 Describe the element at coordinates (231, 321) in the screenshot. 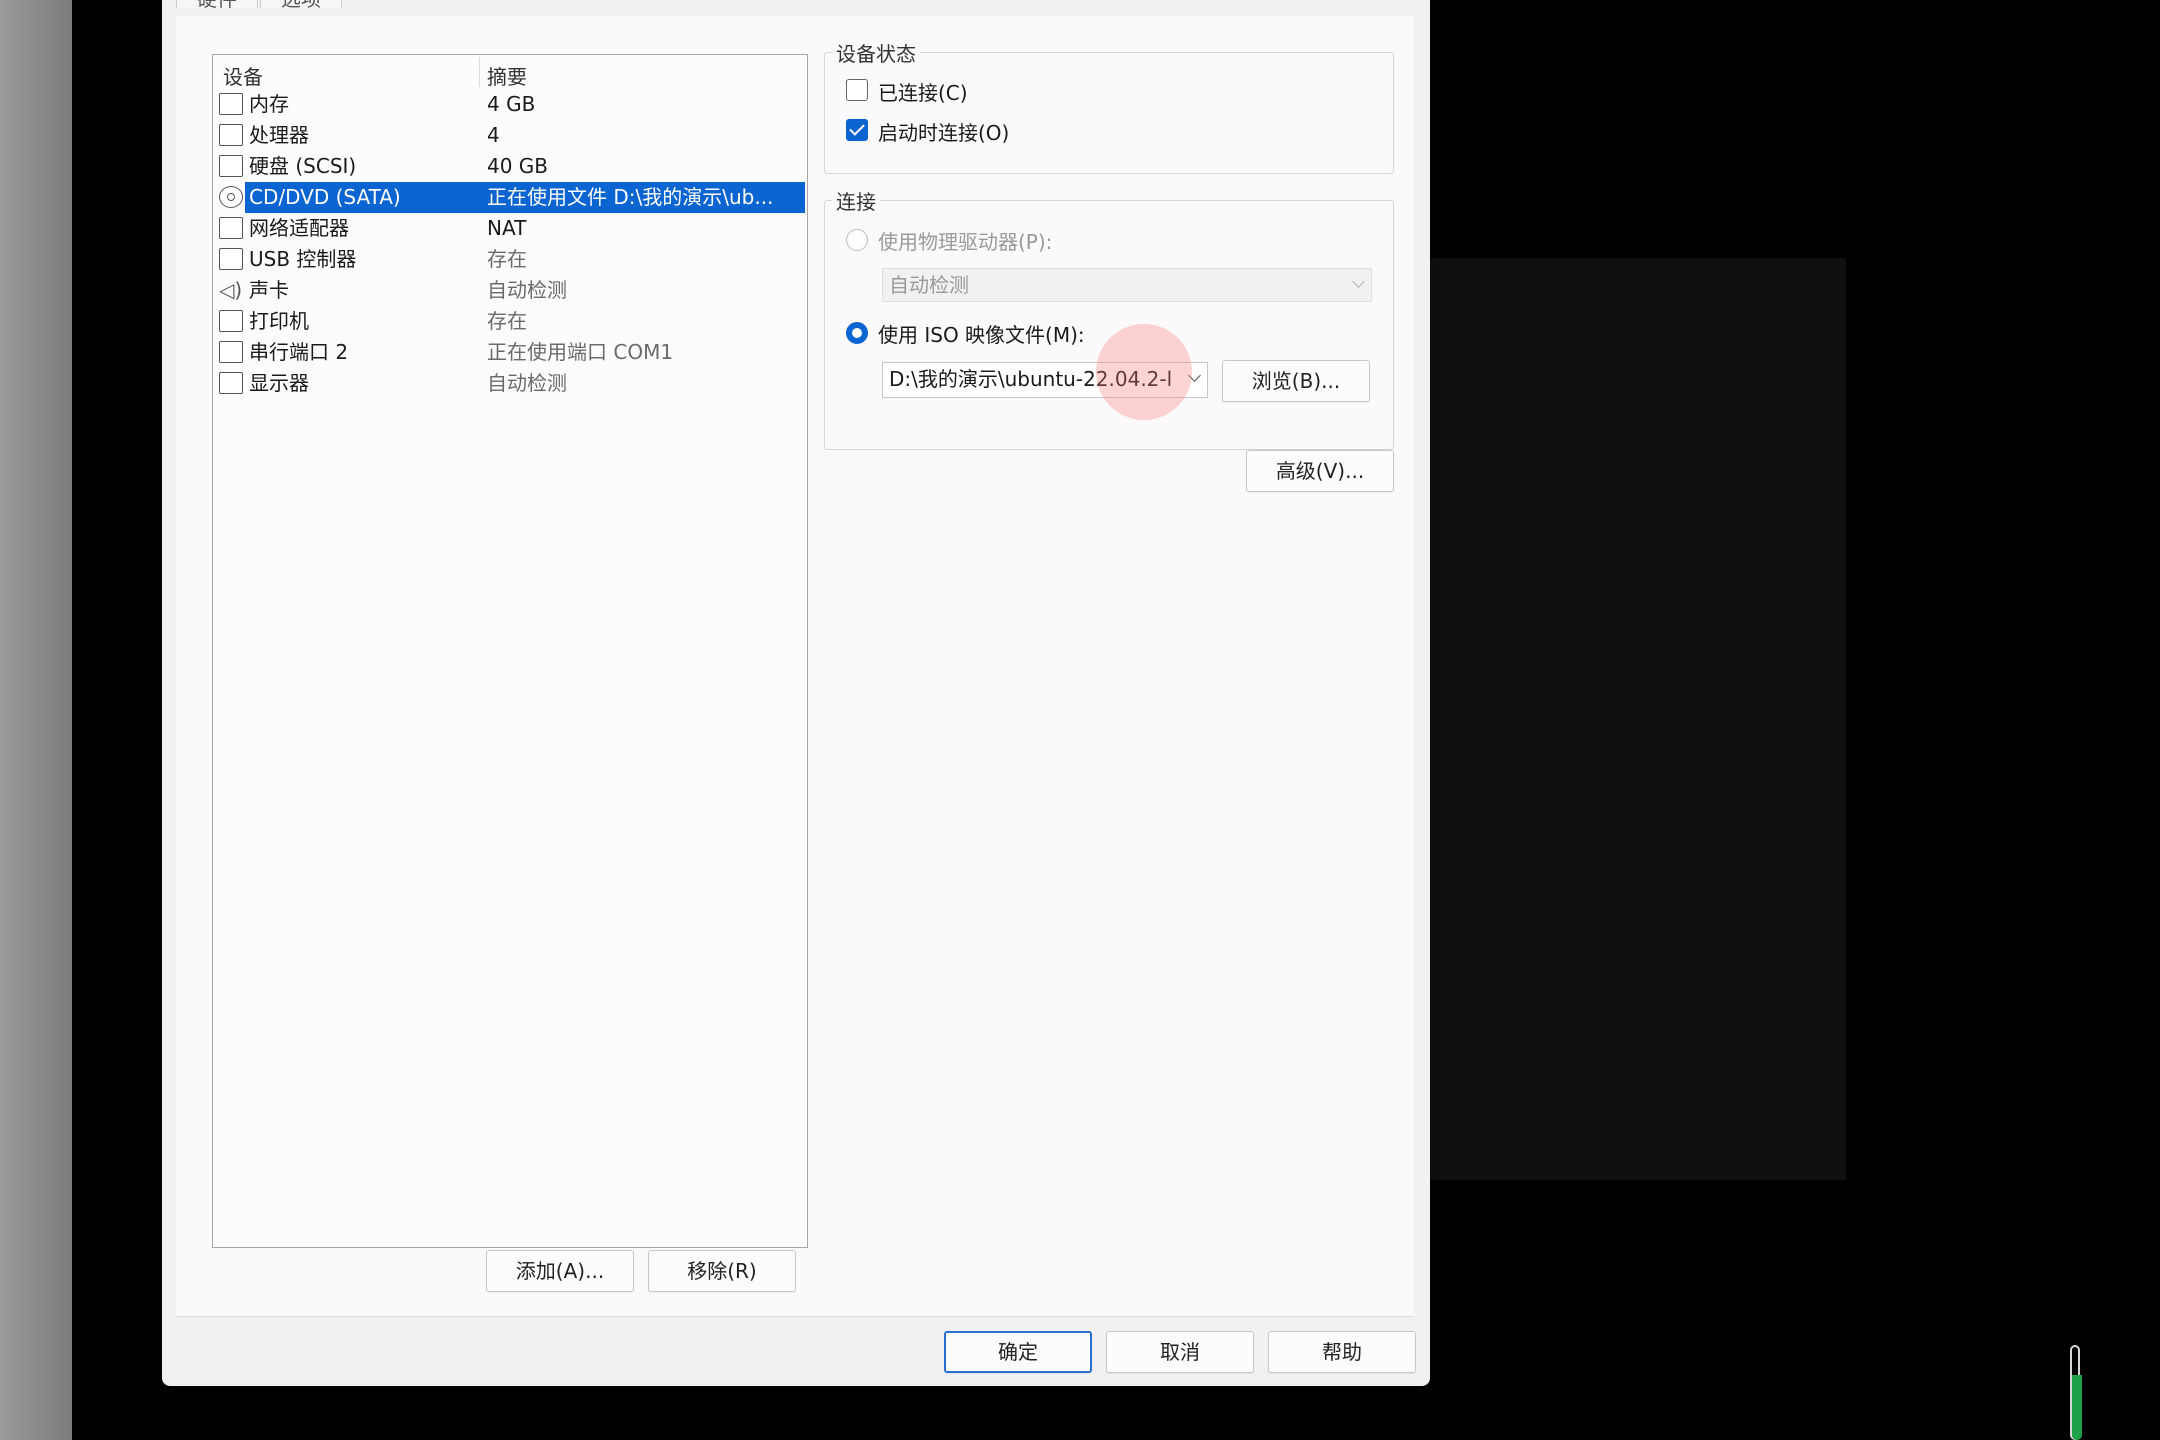

I see `printer-icon` at that location.